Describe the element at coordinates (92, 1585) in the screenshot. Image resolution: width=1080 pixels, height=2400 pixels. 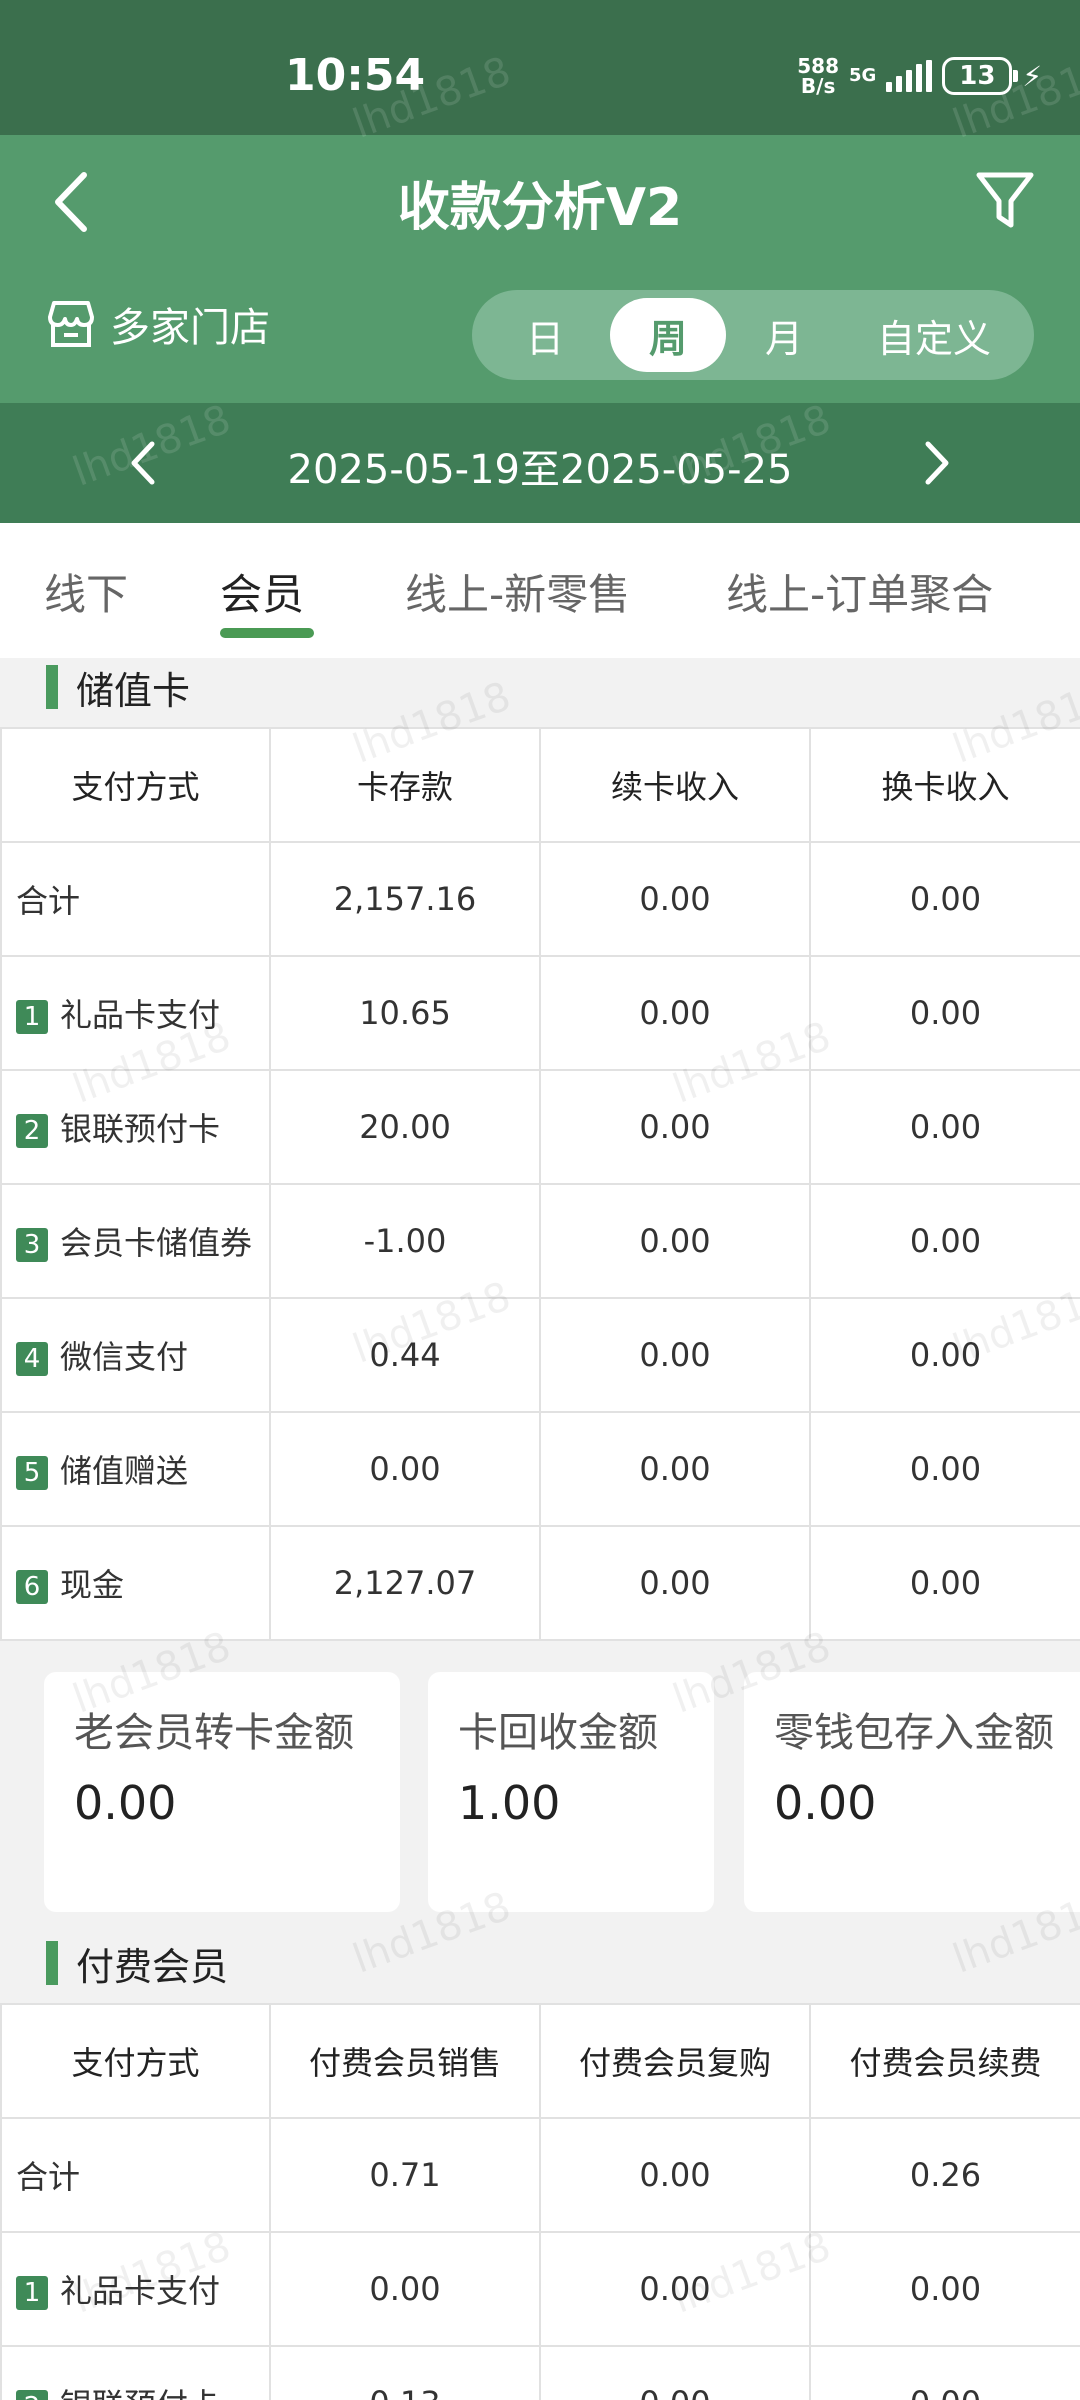
I see `payment-method-label: 现金` at that location.